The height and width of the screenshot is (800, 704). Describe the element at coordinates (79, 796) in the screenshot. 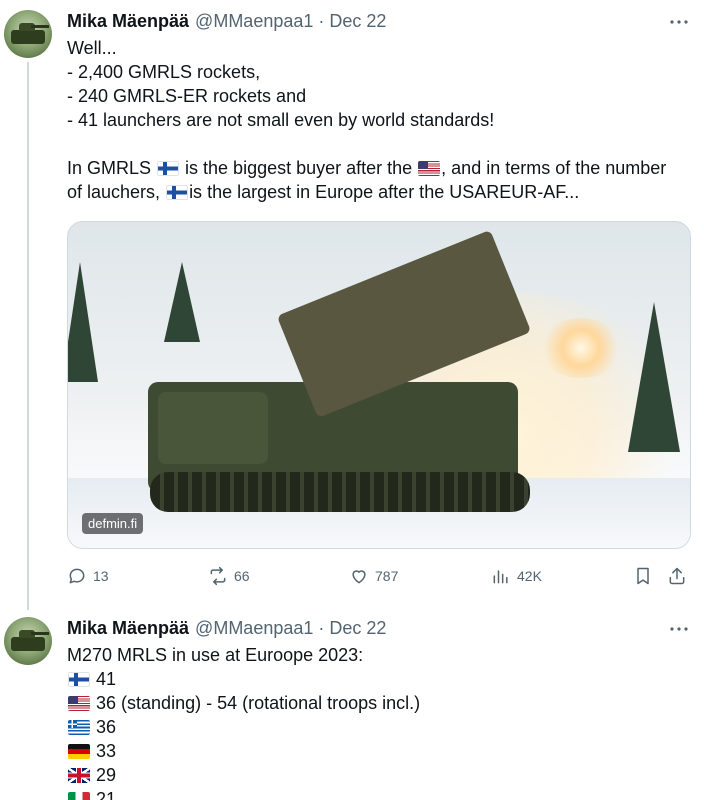

I see `italy-flag-icon` at that location.